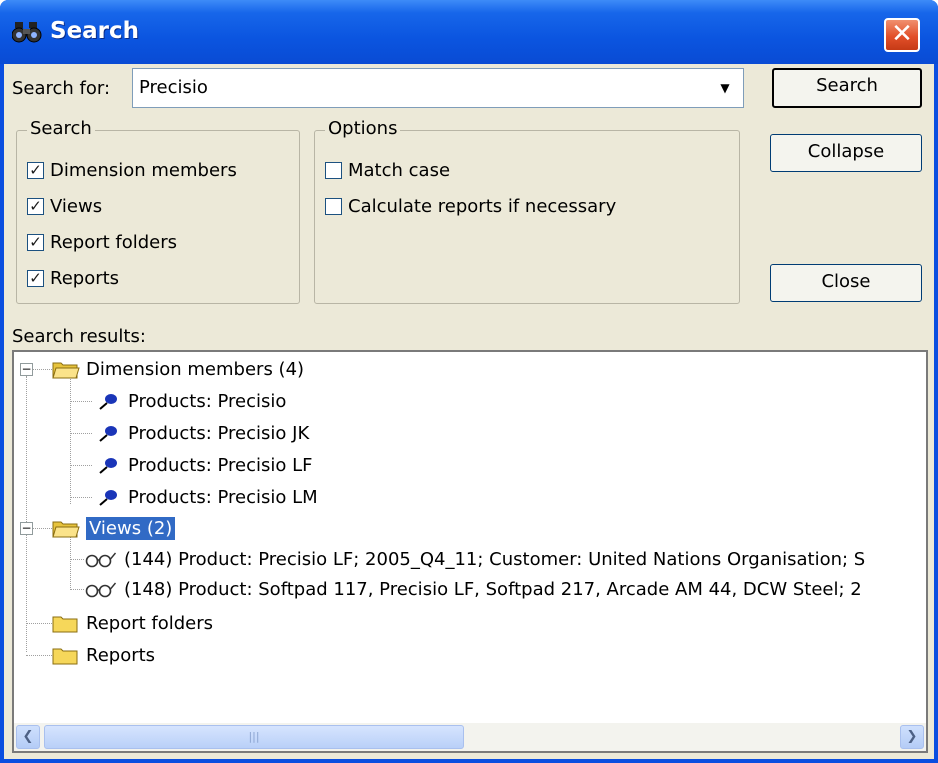  Describe the element at coordinates (95, 31) in the screenshot. I see `window-title: Search` at that location.